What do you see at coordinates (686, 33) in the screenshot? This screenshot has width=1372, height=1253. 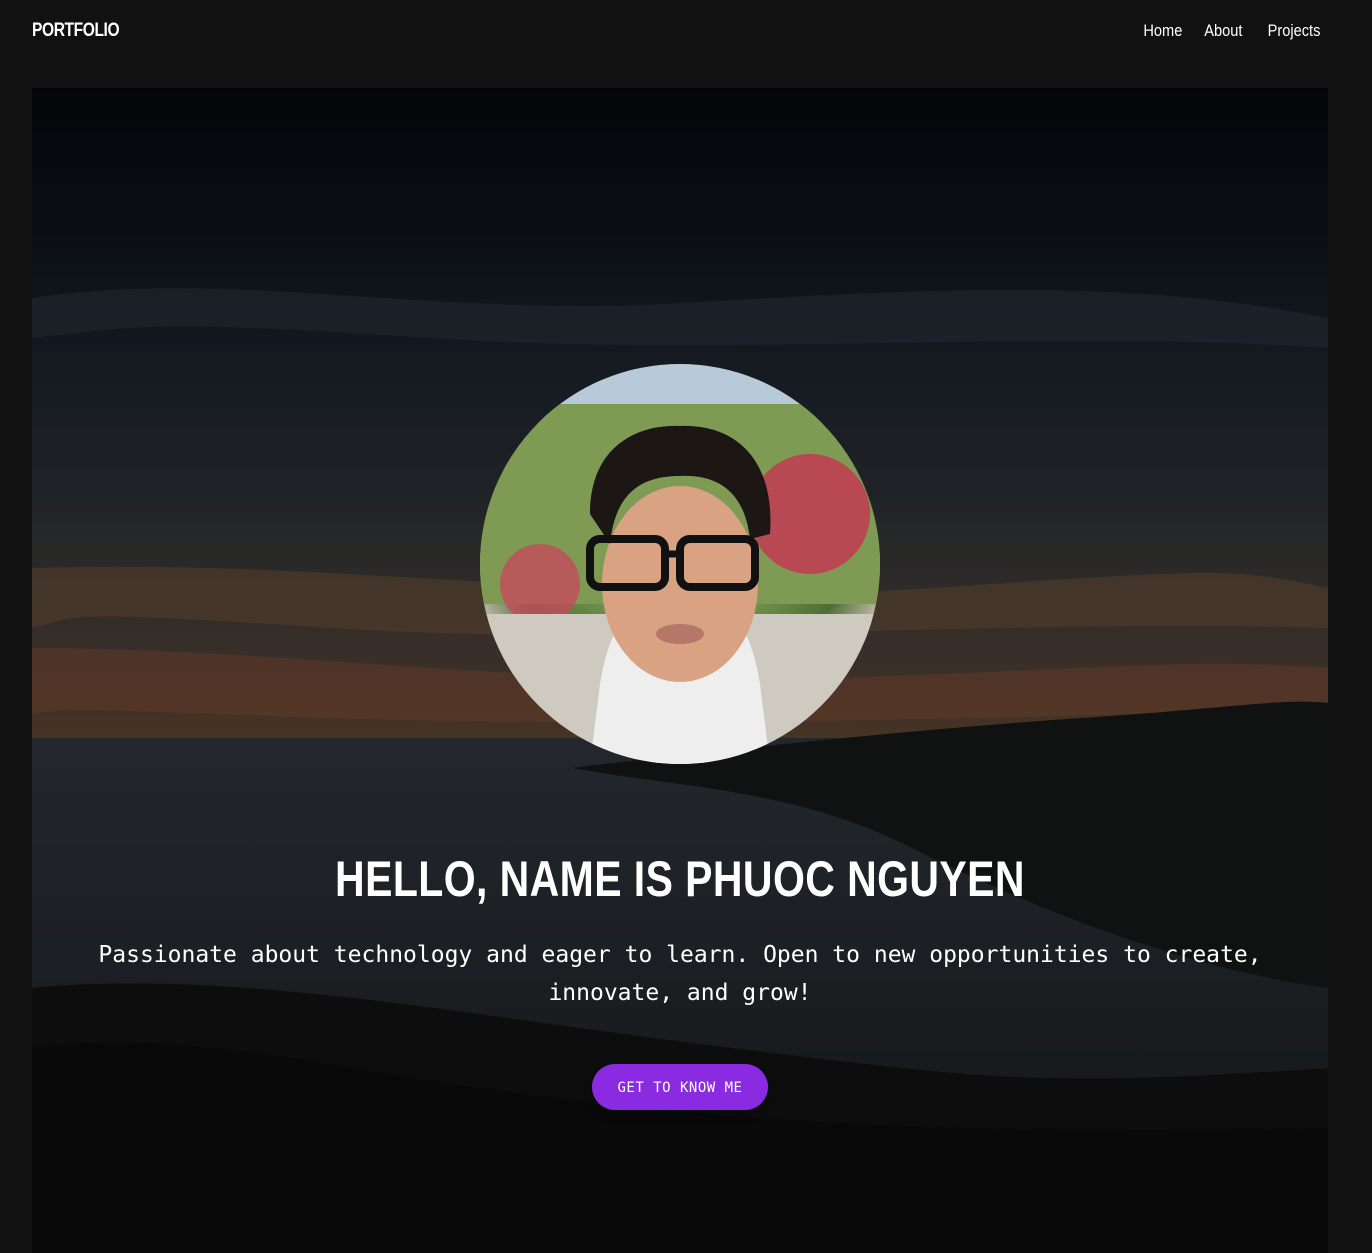 I see `navbar: PORTFOLIO Home About Projects` at bounding box center [686, 33].